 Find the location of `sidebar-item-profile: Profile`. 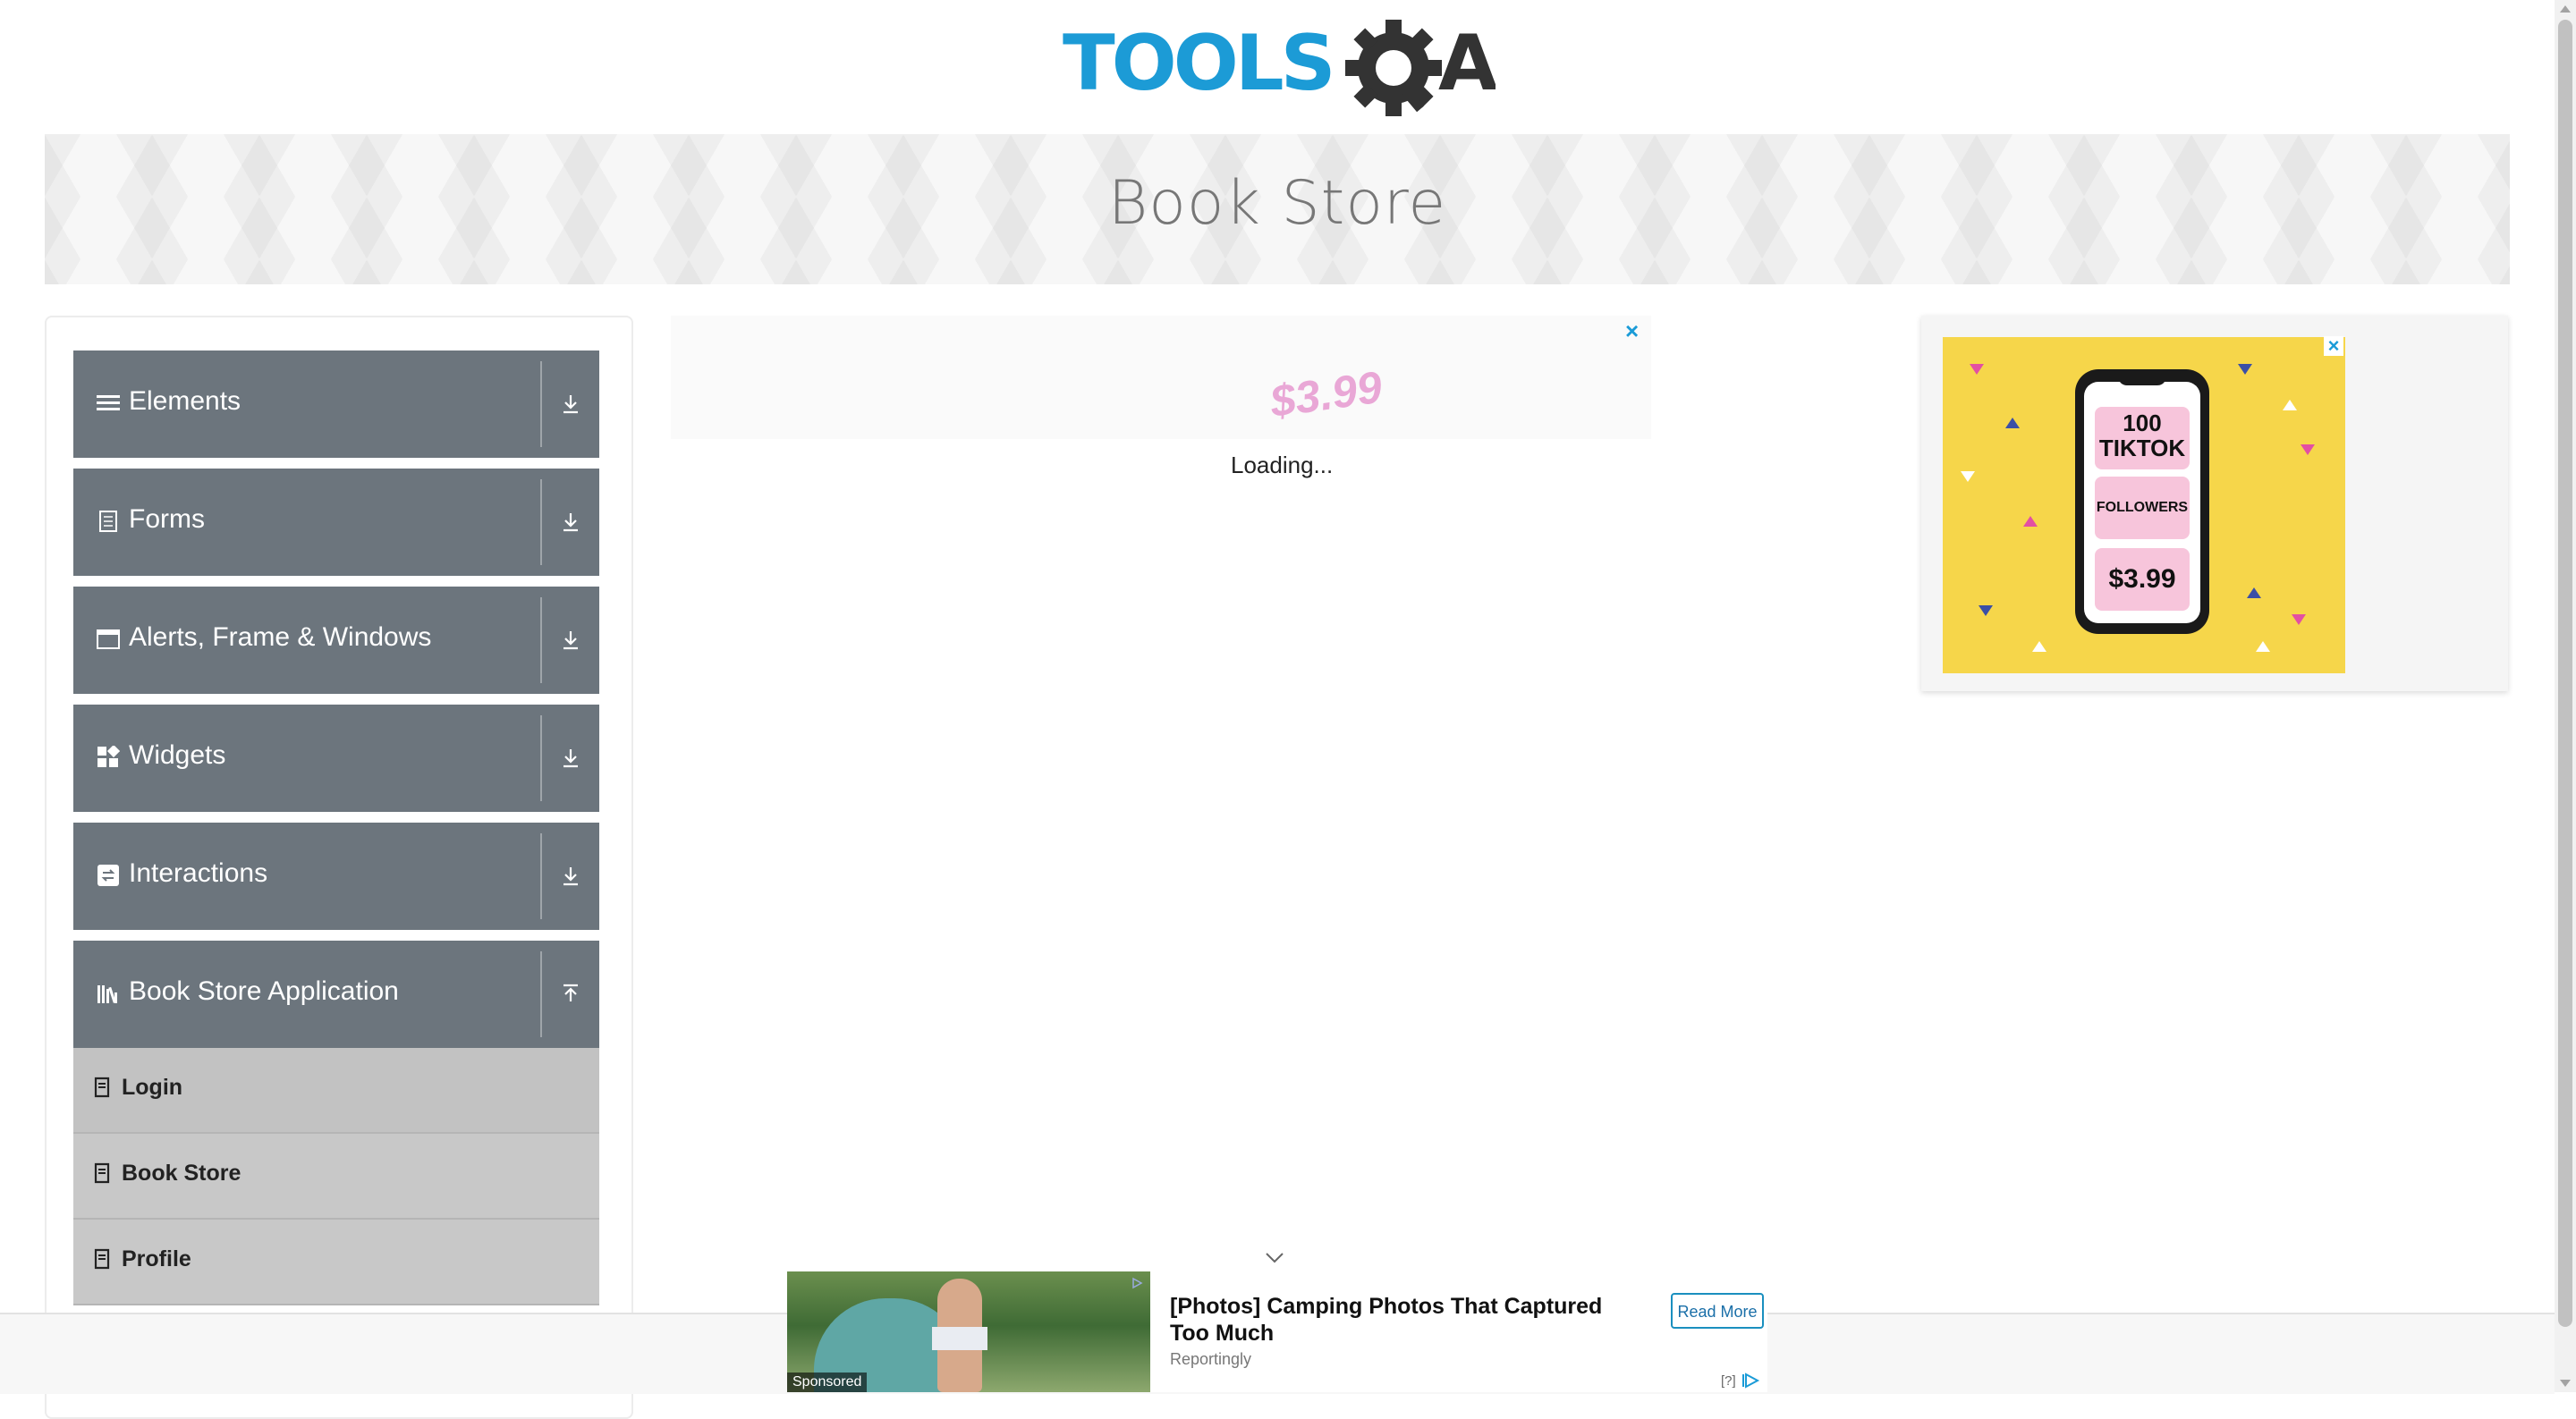

sidebar-item-profile: Profile is located at coordinates (336, 1262).